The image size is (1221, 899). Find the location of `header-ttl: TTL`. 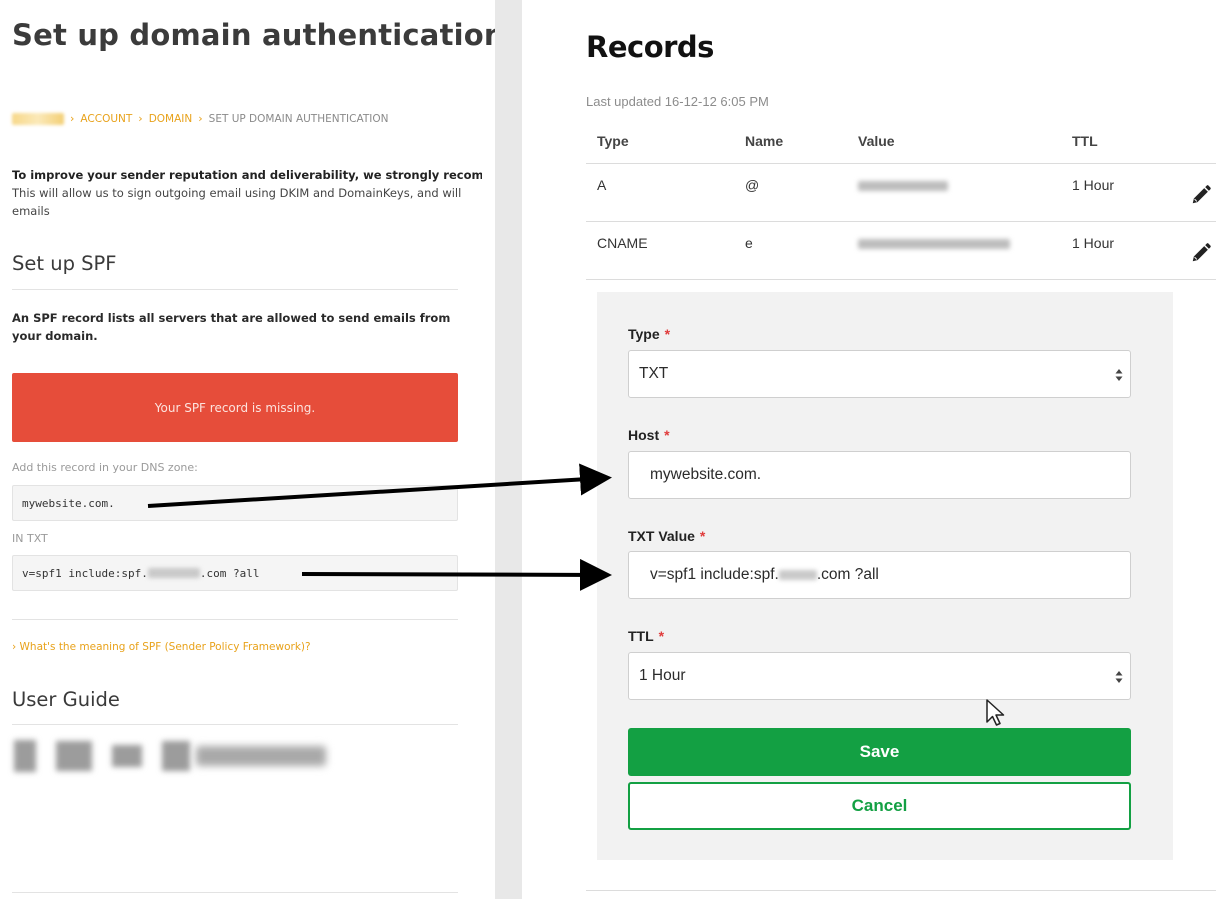

header-ttl: TTL is located at coordinates (1085, 141).